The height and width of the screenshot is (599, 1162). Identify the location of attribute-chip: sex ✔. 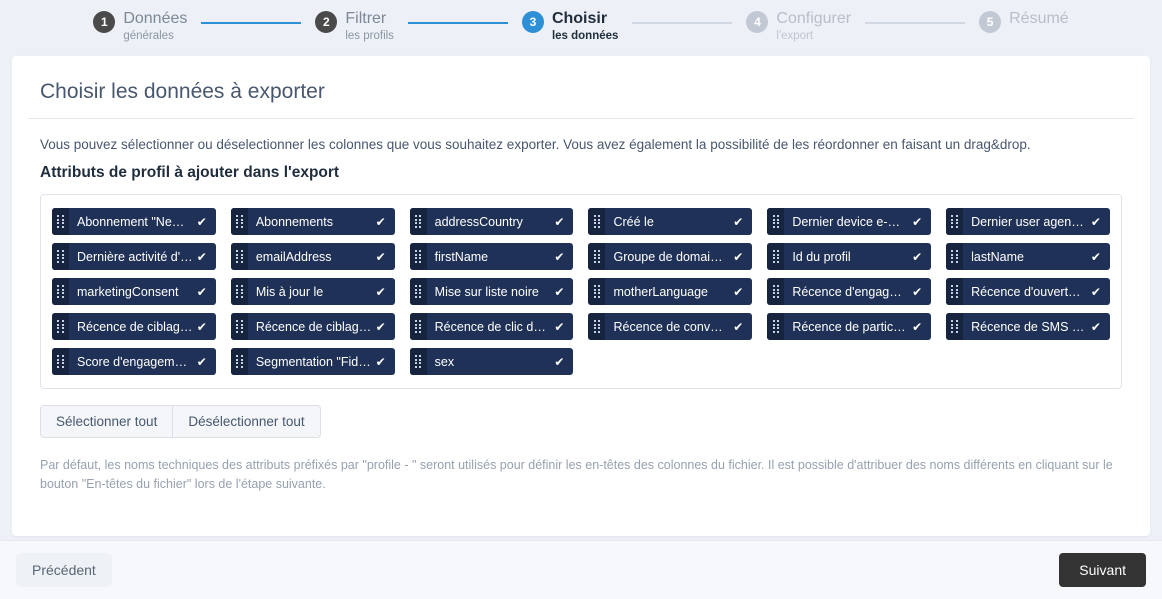
(491, 361).